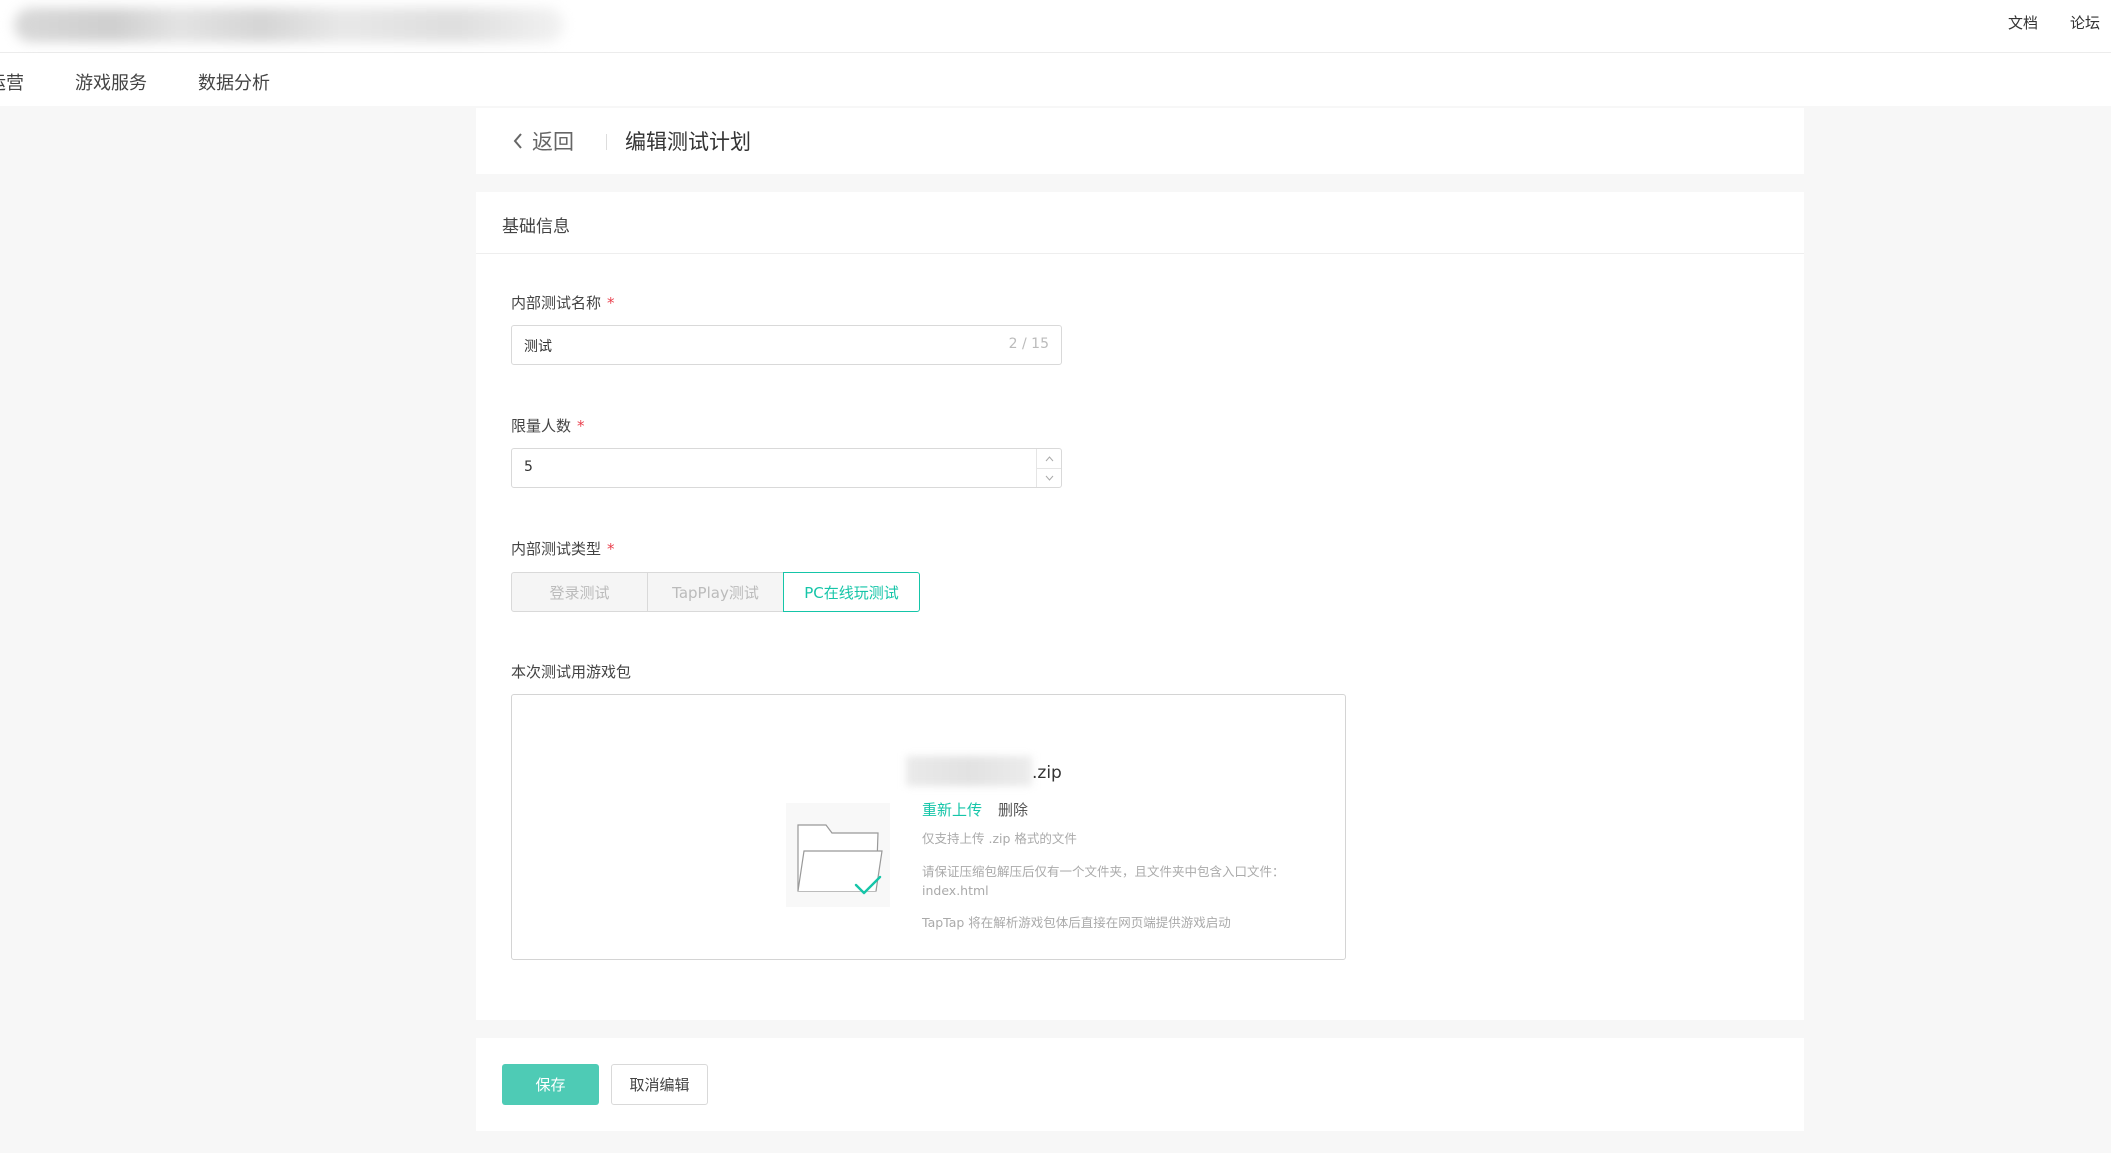 The height and width of the screenshot is (1153, 2111). Describe the element at coordinates (851, 592) in the screenshot. I see `type-option-pc-online: PC在线玩测试` at that location.